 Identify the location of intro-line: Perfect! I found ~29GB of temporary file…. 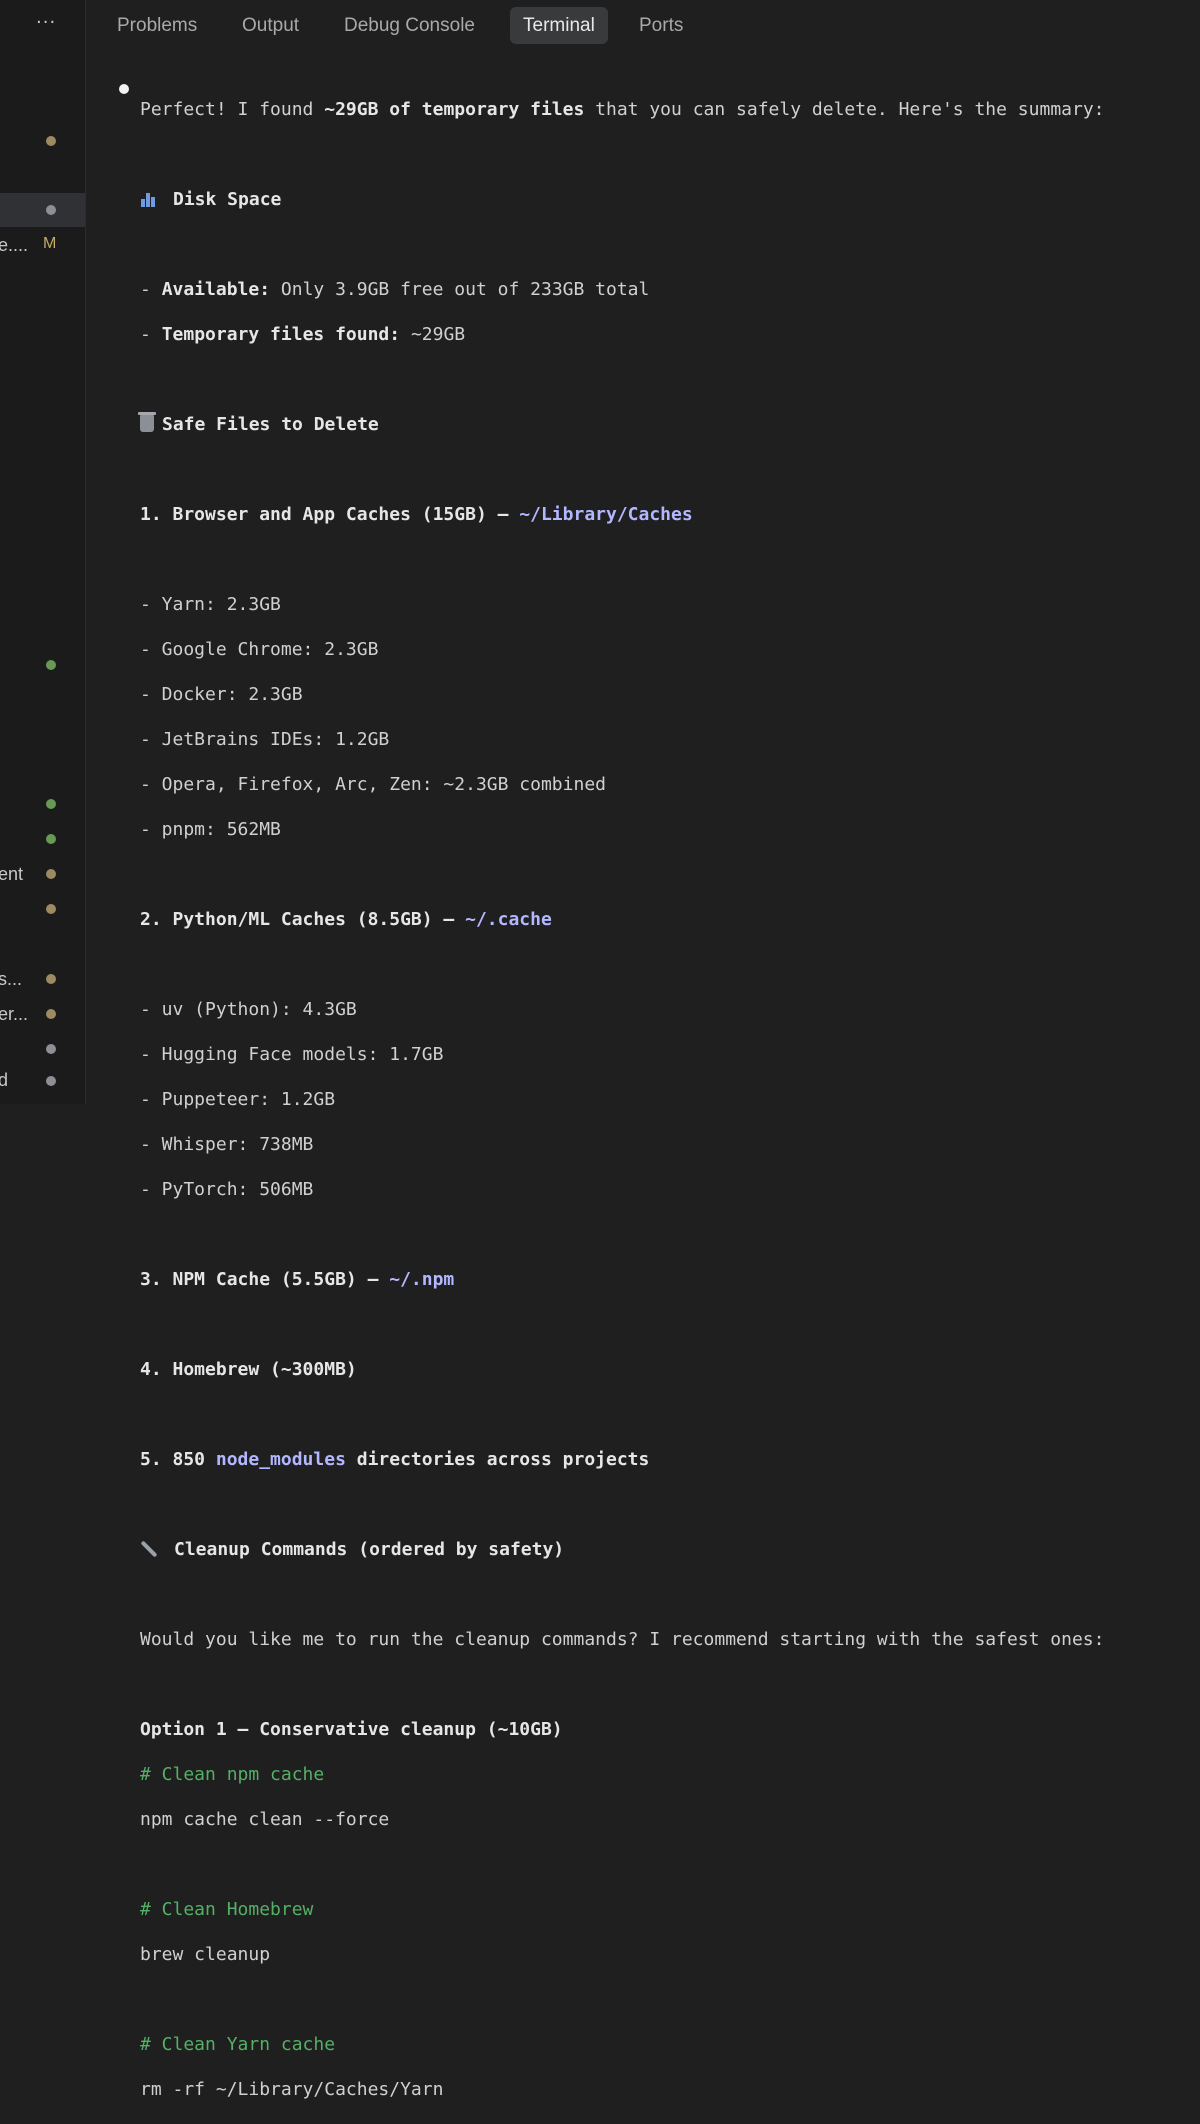
(622, 109).